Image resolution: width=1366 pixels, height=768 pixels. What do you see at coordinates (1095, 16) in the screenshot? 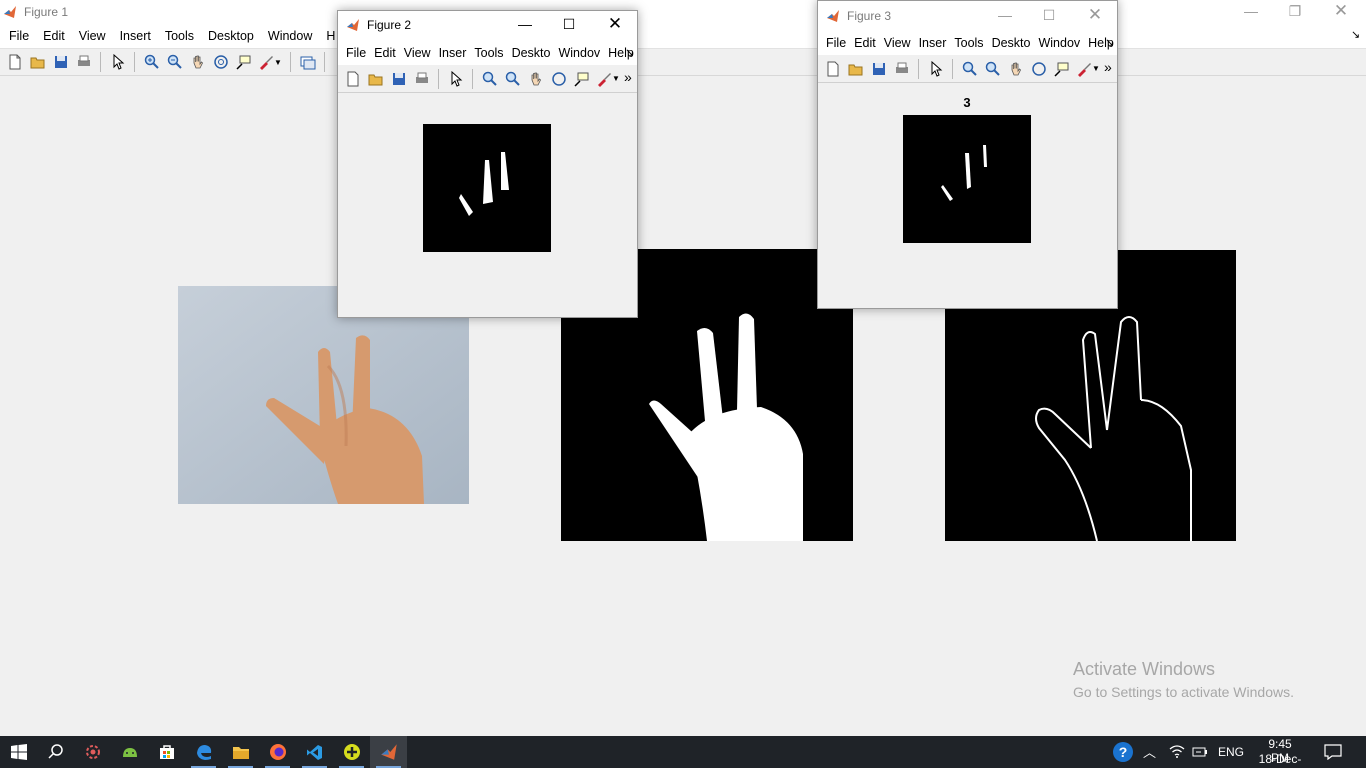
I see `figure3-close-button: ✕` at bounding box center [1095, 16].